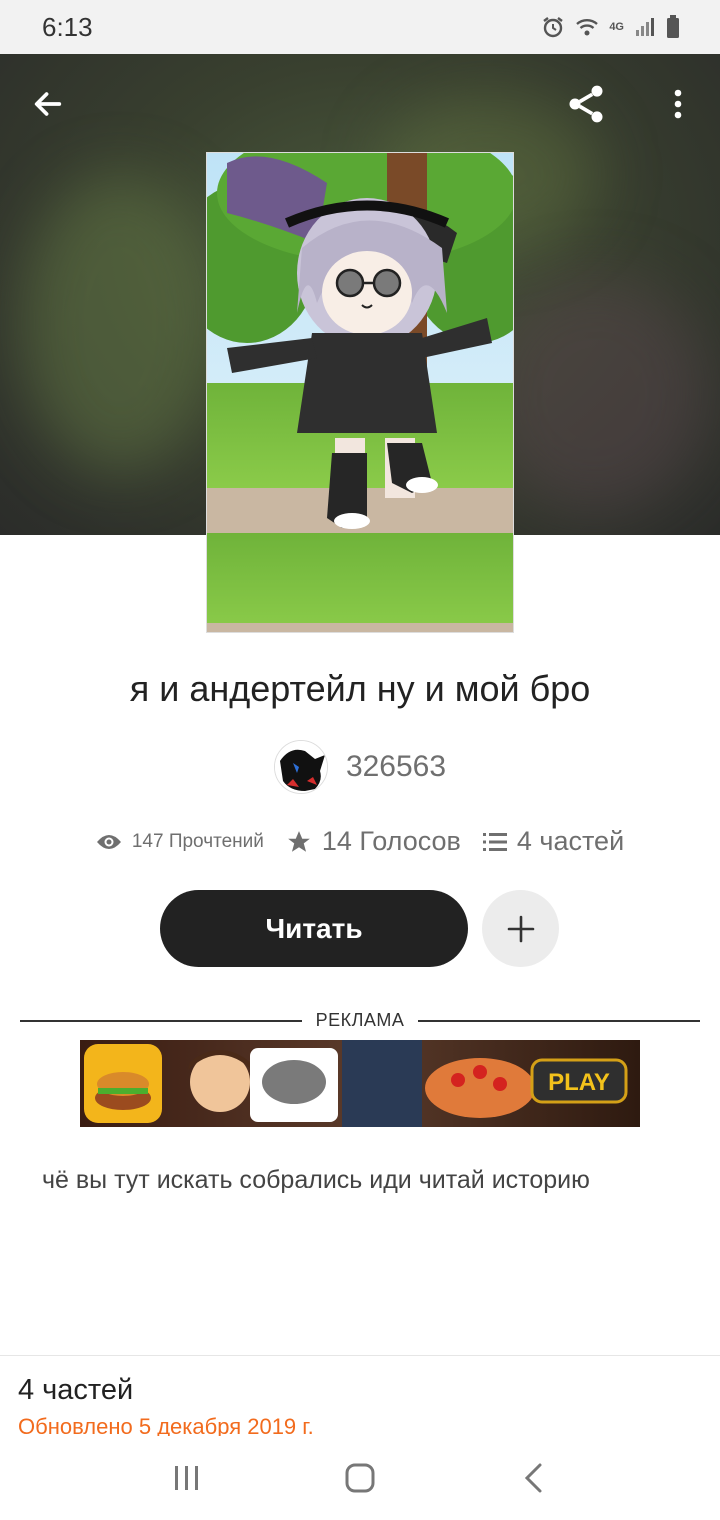 The image size is (720, 1520). I want to click on recents-button, so click(187, 1478).